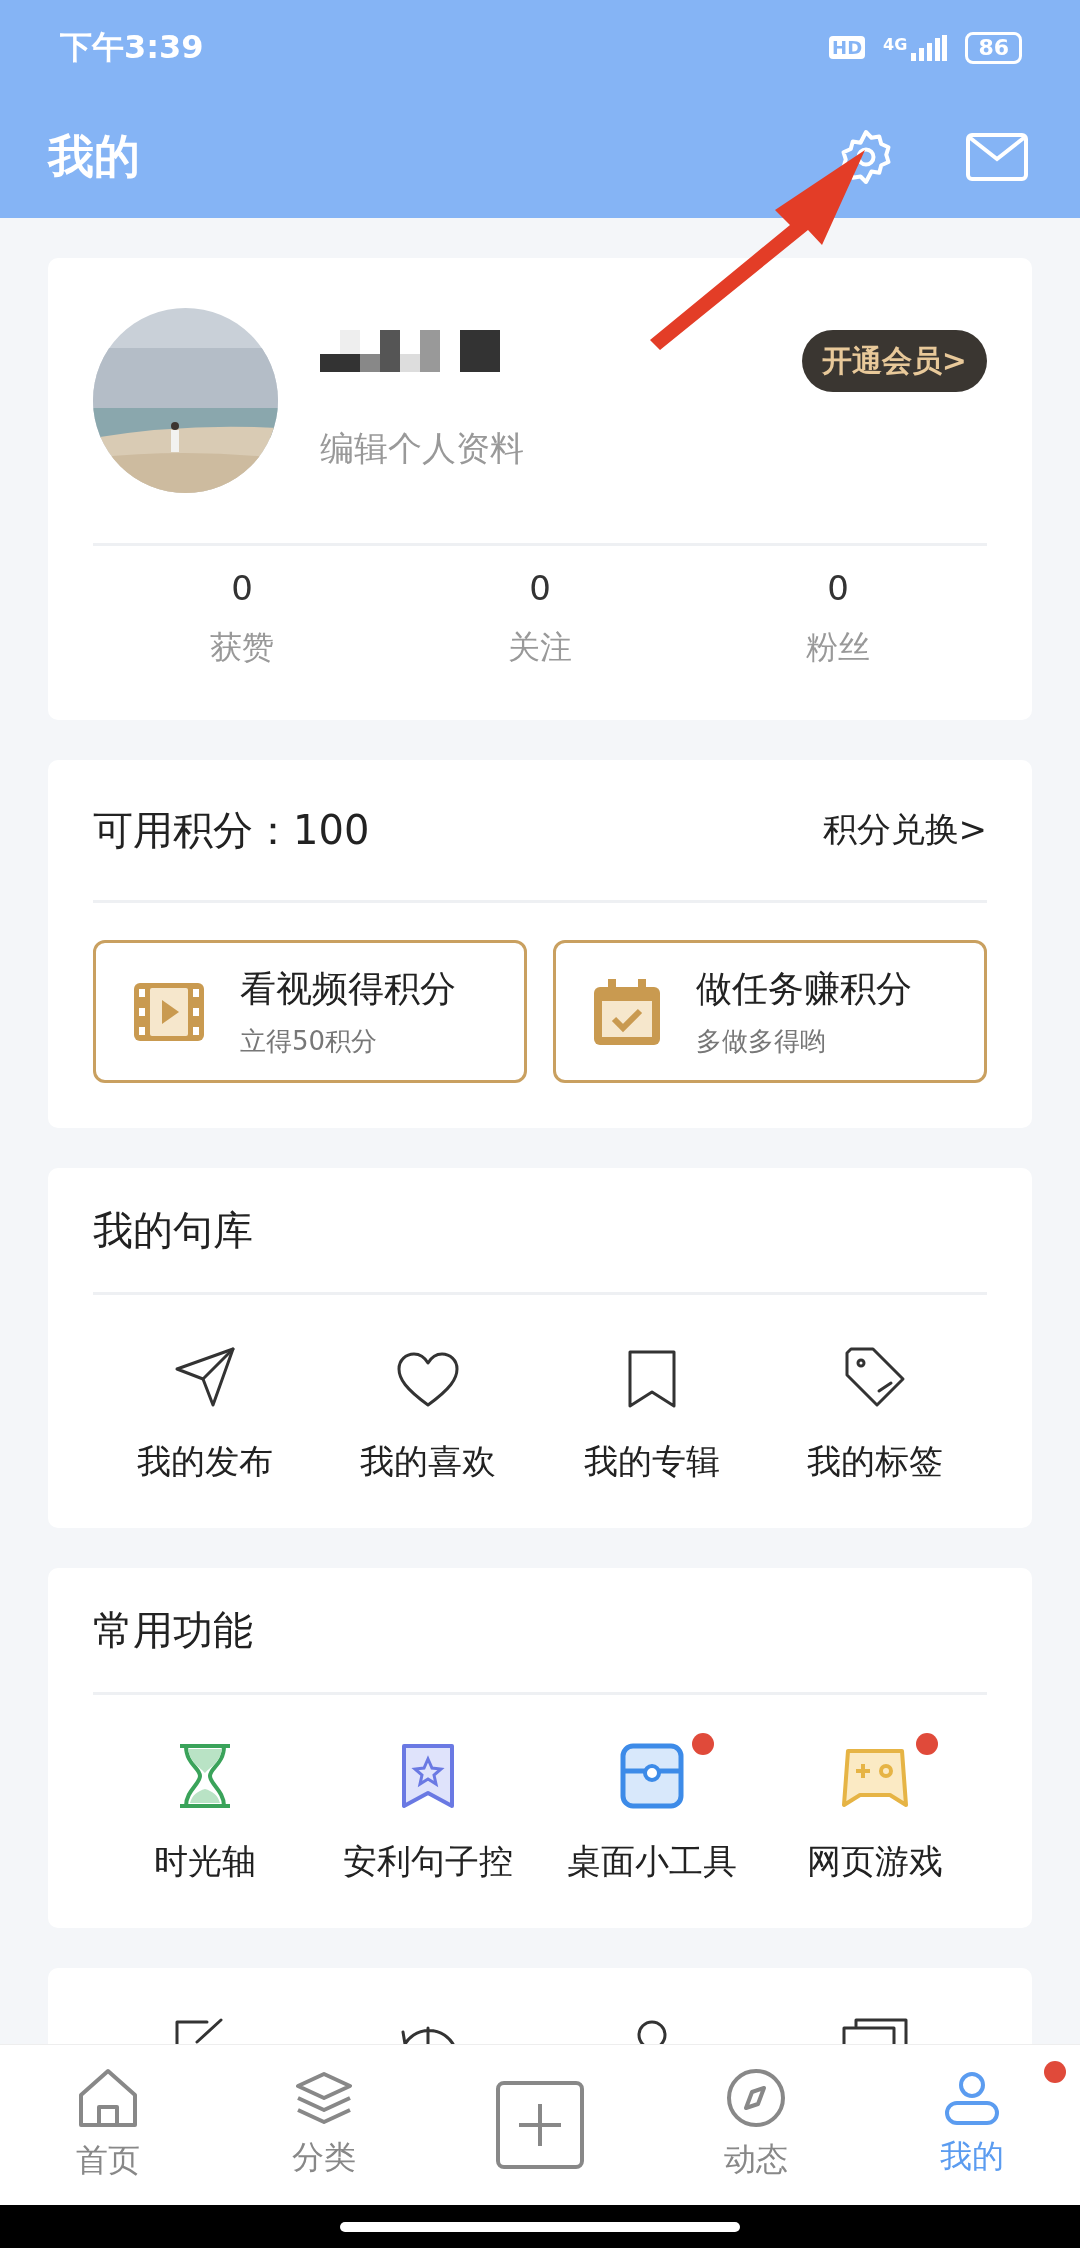 The width and height of the screenshot is (1080, 2248). Describe the element at coordinates (993, 47) in the screenshot. I see `battery-level: 86` at that location.